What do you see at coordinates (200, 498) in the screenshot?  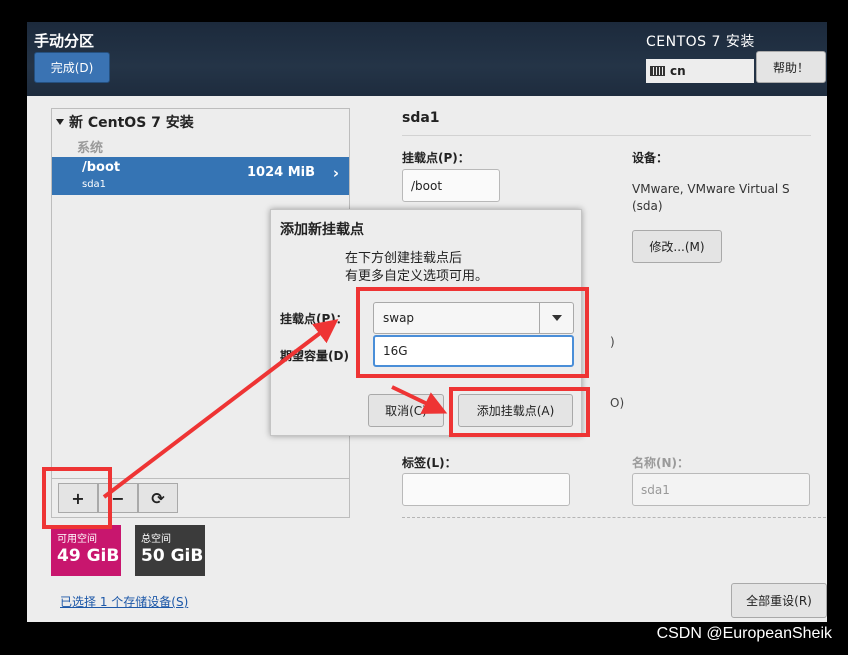 I see `partition-toolbar: + − ⟳` at bounding box center [200, 498].